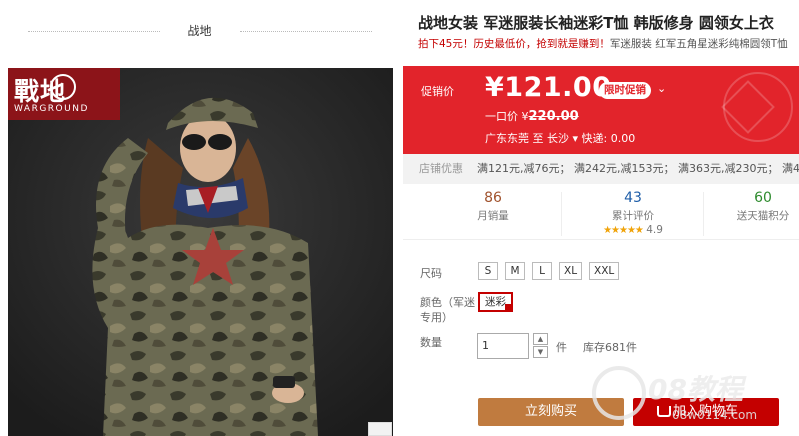 The height and width of the screenshot is (436, 799). What do you see at coordinates (431, 342) in the screenshot?
I see `qty-label: 数量` at bounding box center [431, 342].